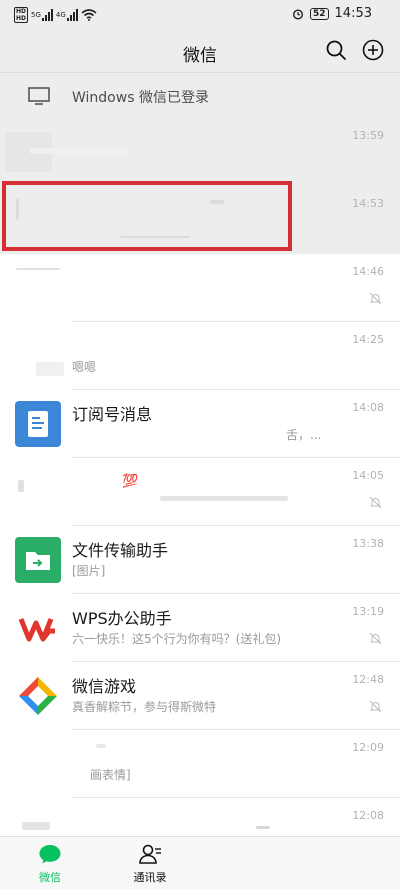 The image size is (400, 889). What do you see at coordinates (368, 135) in the screenshot?
I see `chat-time: 13:59` at bounding box center [368, 135].